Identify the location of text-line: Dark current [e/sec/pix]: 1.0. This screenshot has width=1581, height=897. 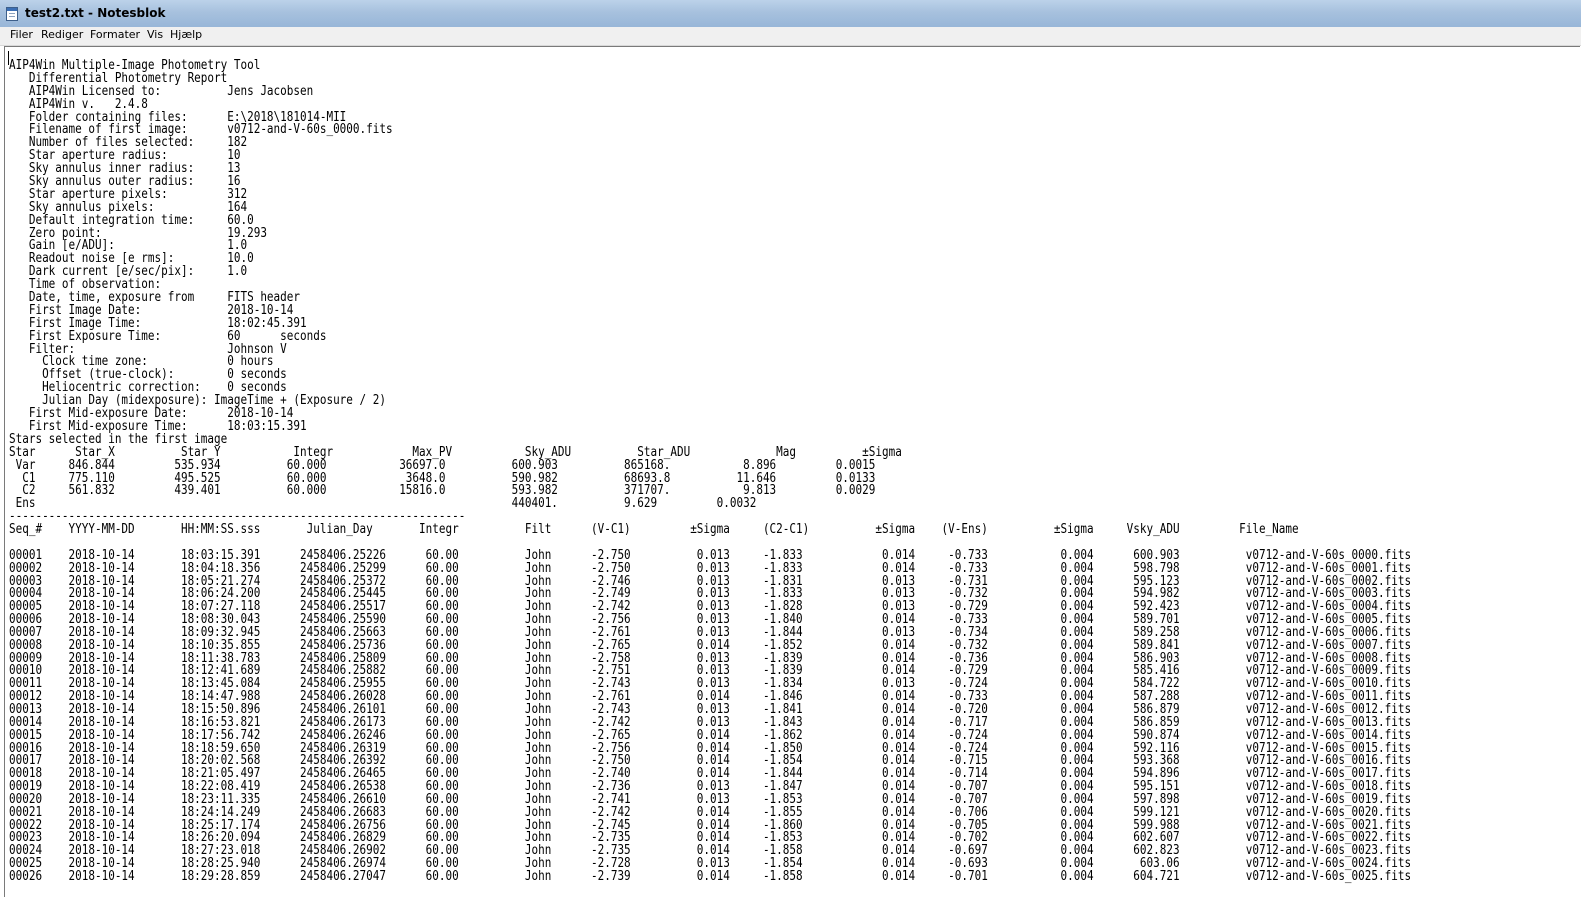
(128, 272).